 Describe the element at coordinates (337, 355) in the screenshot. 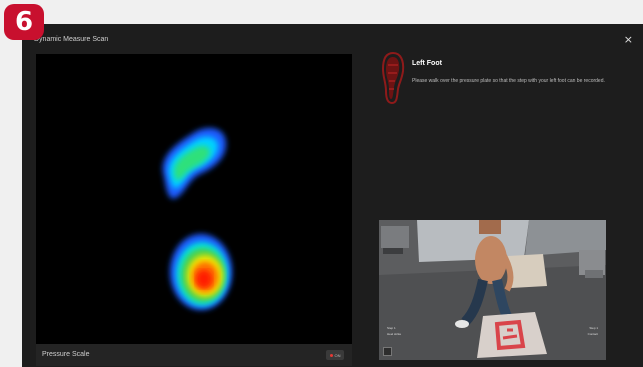

I see `toggle-state-label: ON` at that location.